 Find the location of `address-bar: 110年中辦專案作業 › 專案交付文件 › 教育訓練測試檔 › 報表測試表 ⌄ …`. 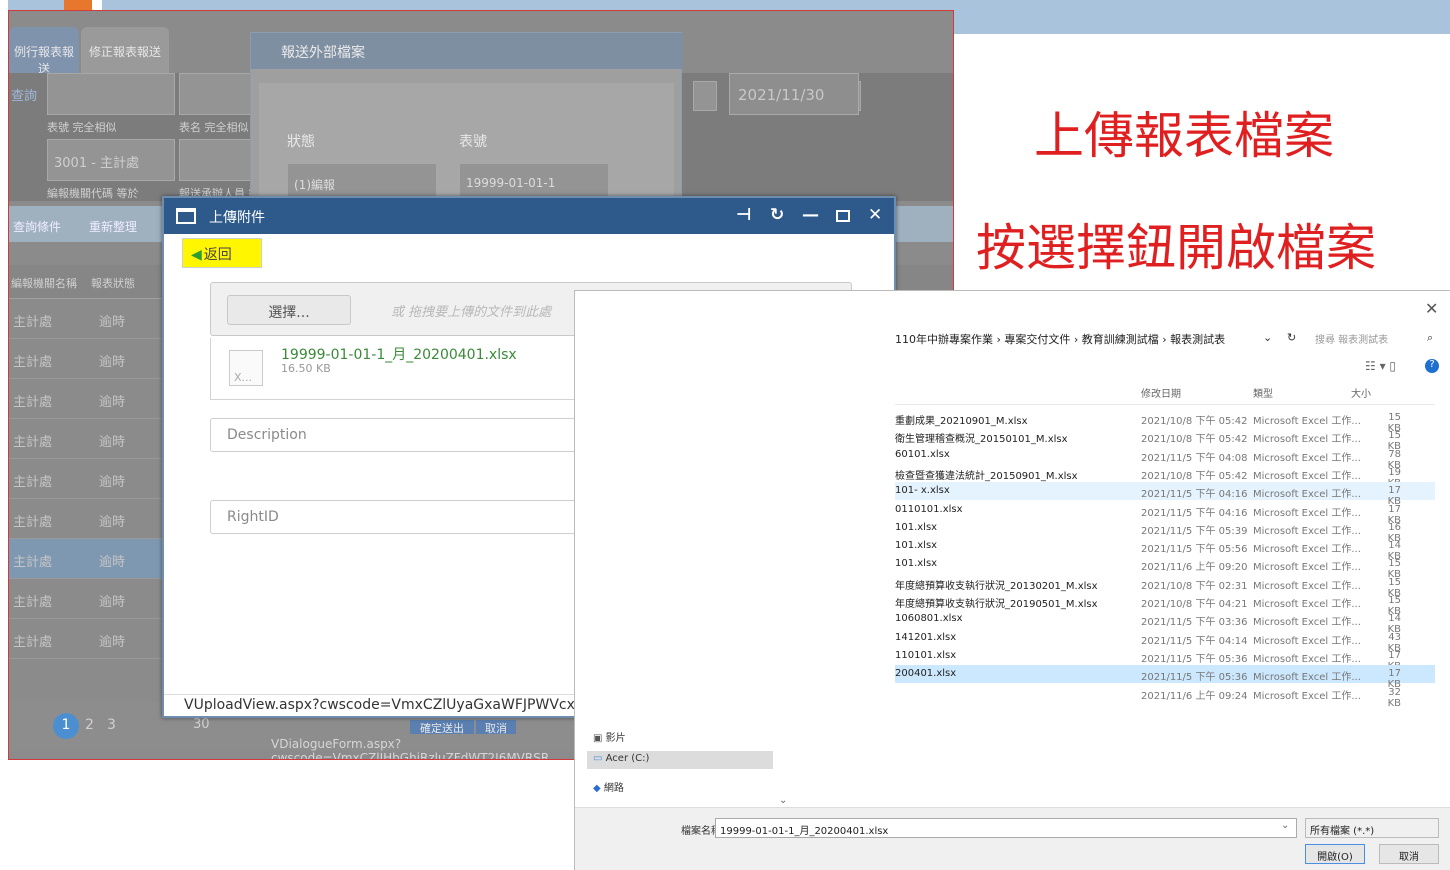

address-bar: 110年中辦專案作業 › 專案交付文件 › 教育訓練測試檔 › 報表測試表 ⌄ … is located at coordinates (1165, 338).